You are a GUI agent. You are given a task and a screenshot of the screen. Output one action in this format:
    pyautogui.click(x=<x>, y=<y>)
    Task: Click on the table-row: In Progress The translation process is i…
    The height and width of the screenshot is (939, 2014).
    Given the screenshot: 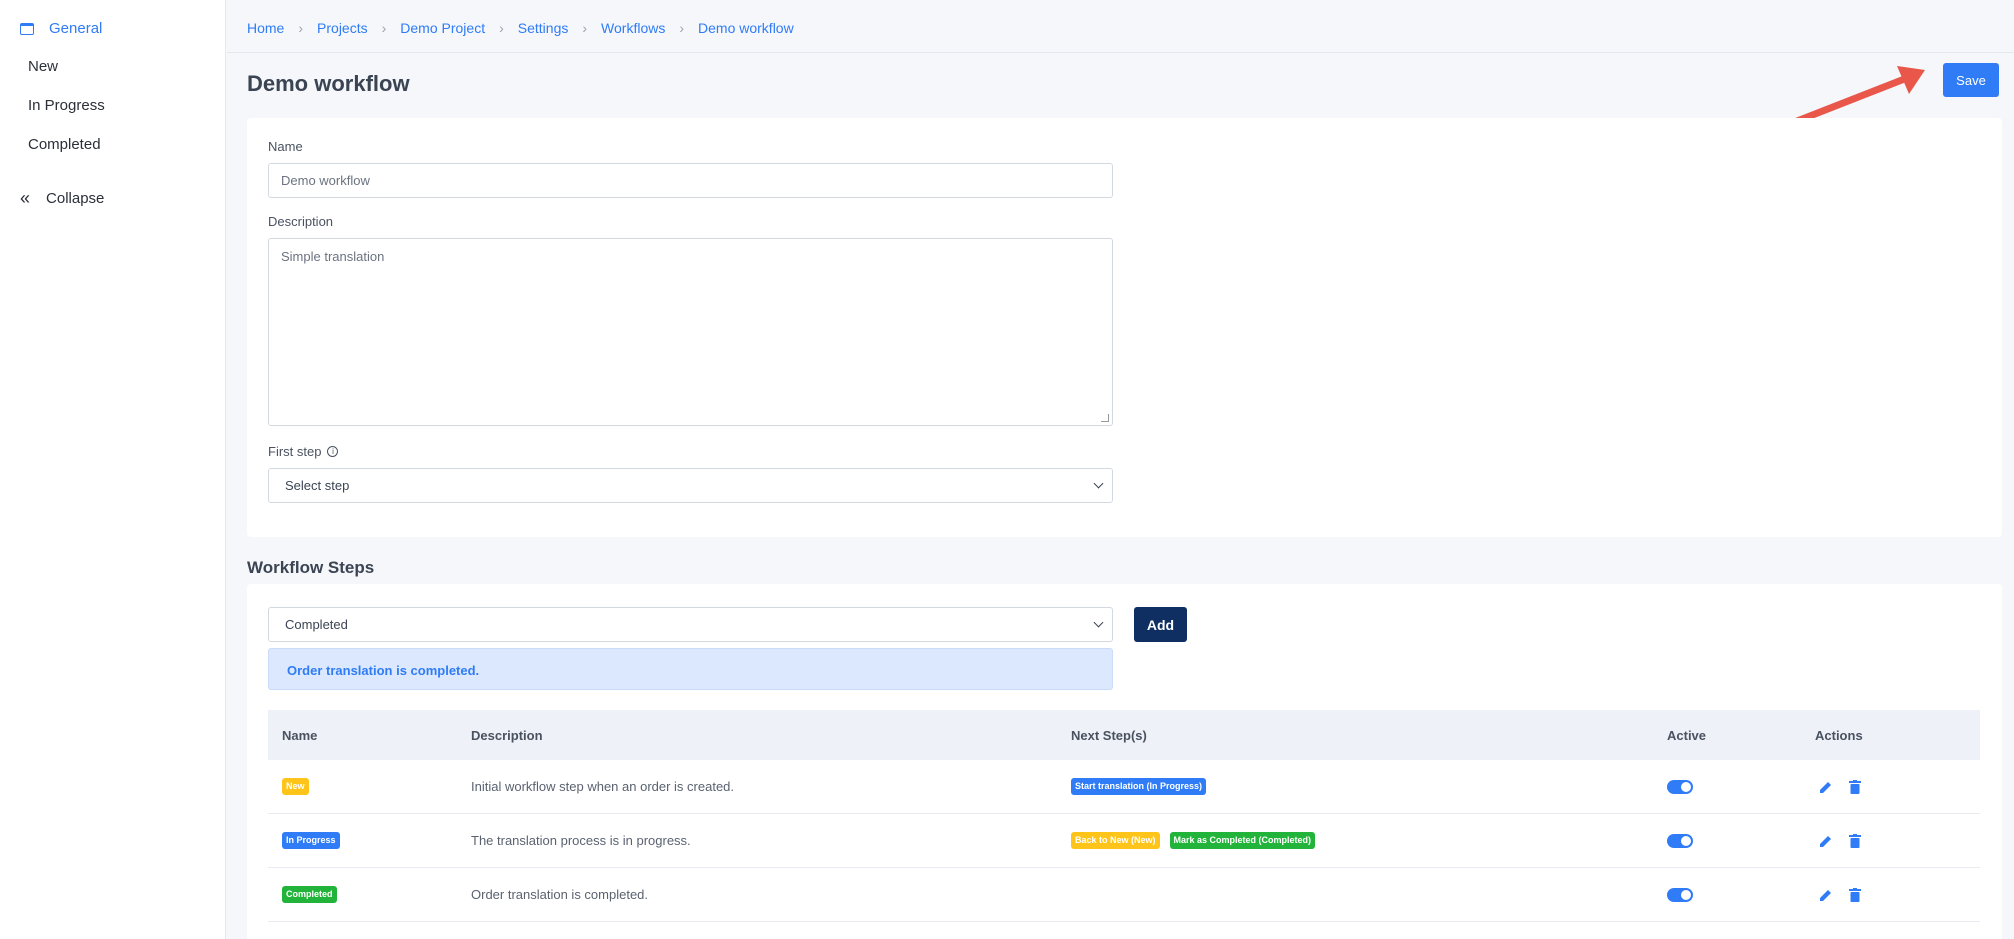 What is the action you would take?
    pyautogui.click(x=1124, y=841)
    